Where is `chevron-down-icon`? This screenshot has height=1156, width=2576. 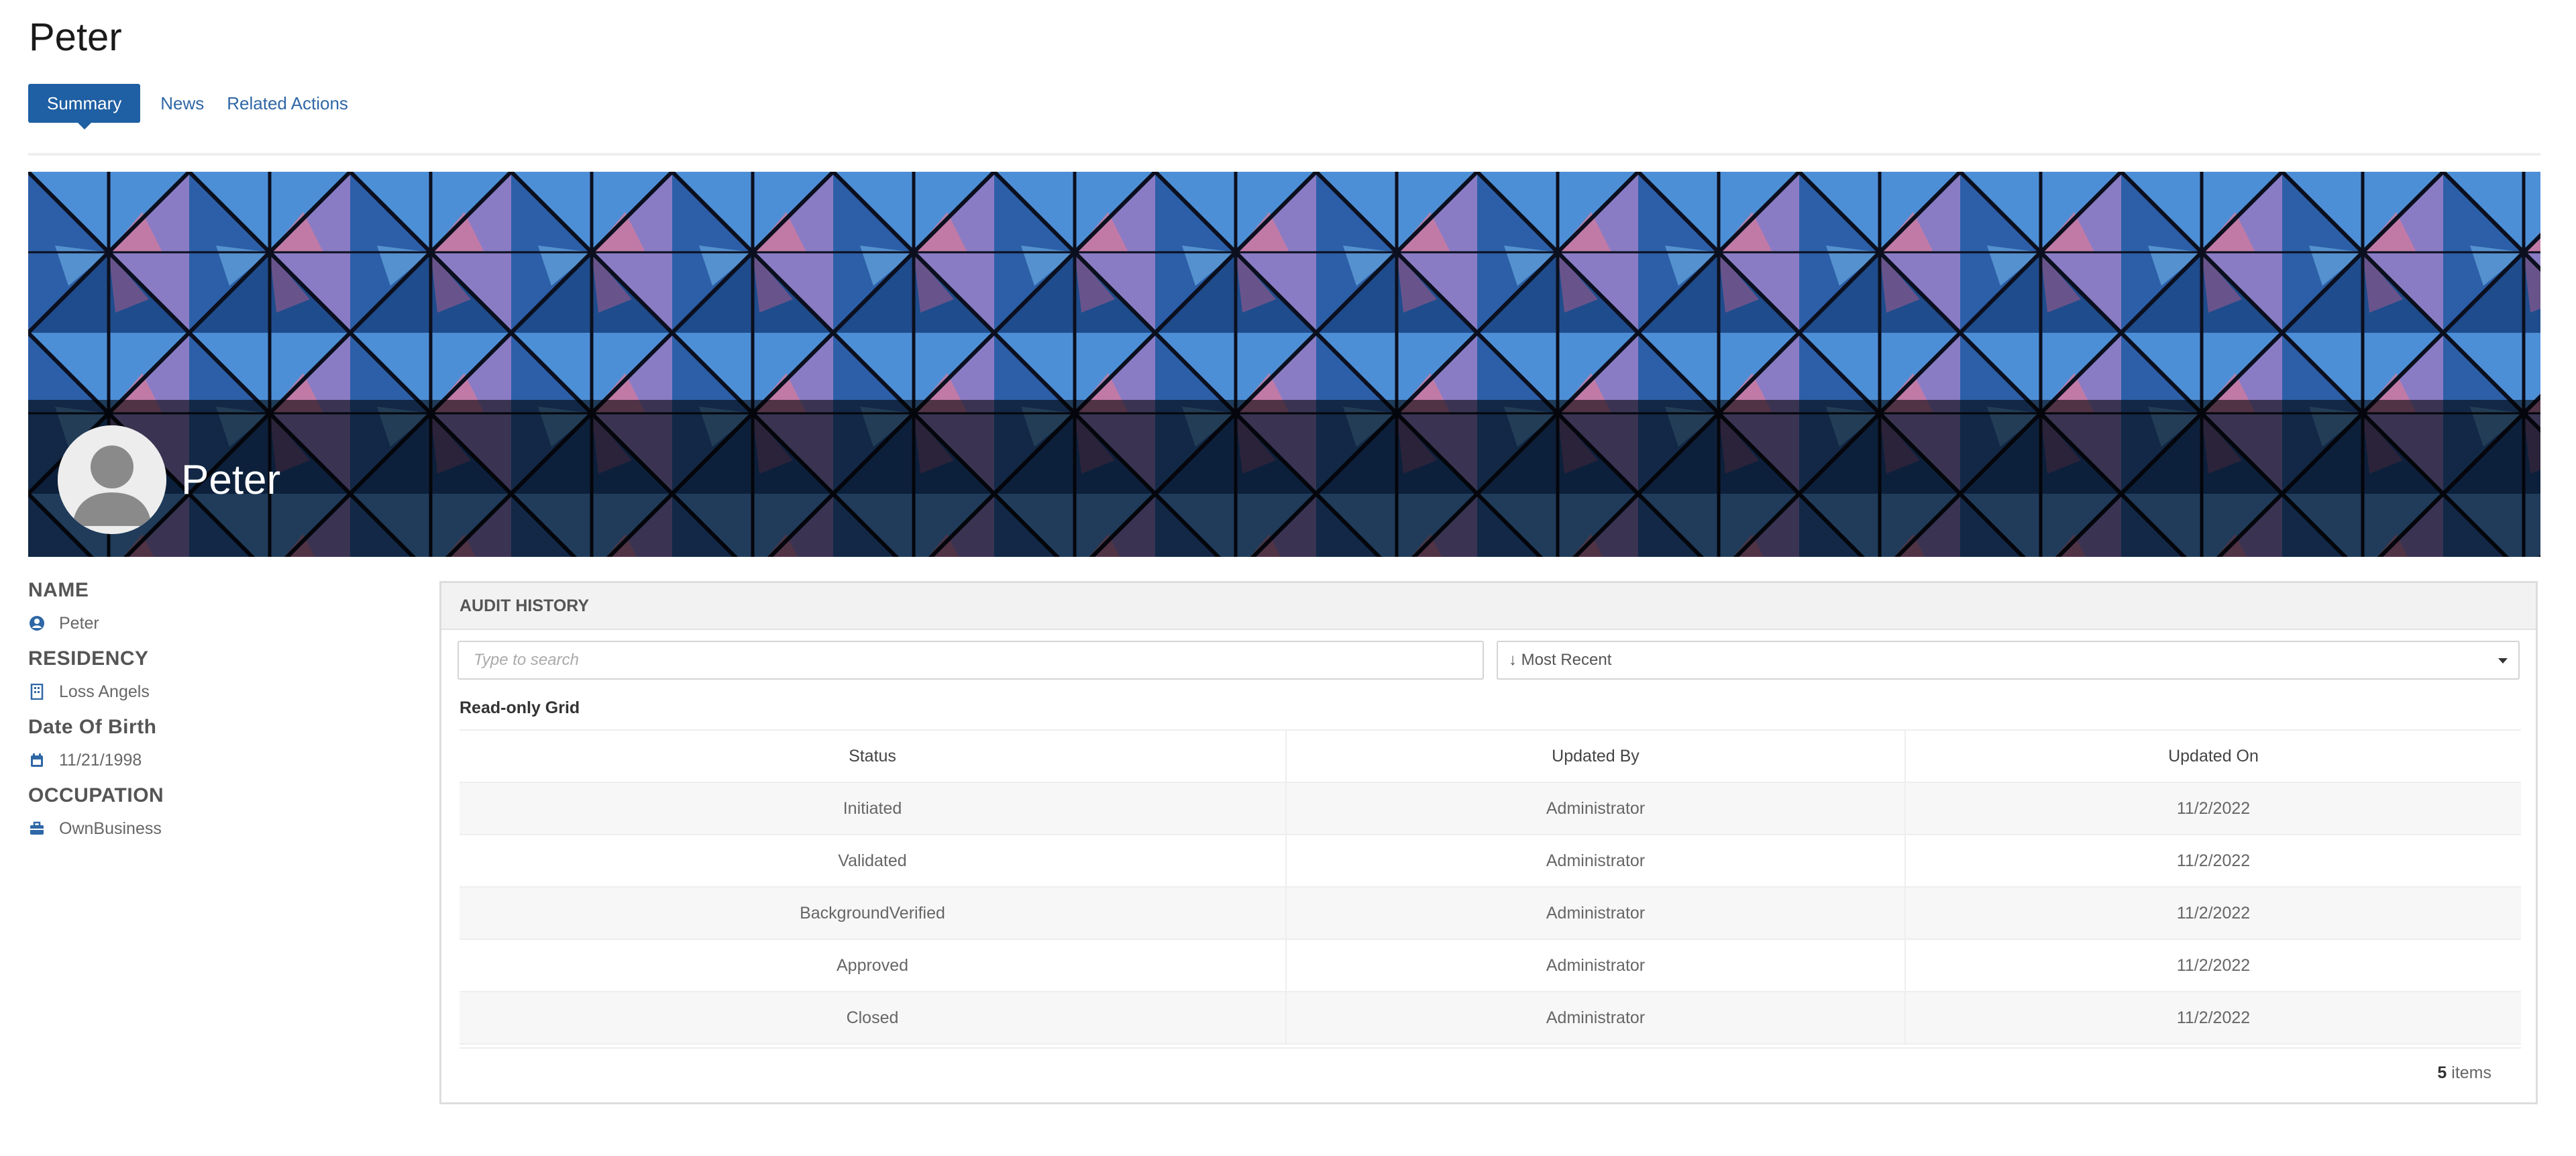 chevron-down-icon is located at coordinates (2503, 661).